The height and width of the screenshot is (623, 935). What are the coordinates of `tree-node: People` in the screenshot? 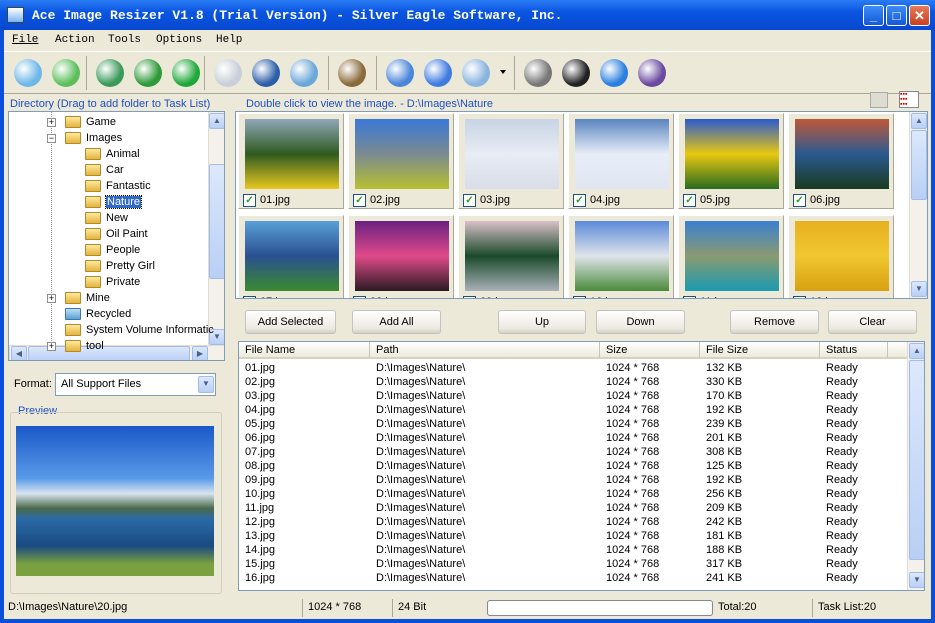 It's located at (112, 250).